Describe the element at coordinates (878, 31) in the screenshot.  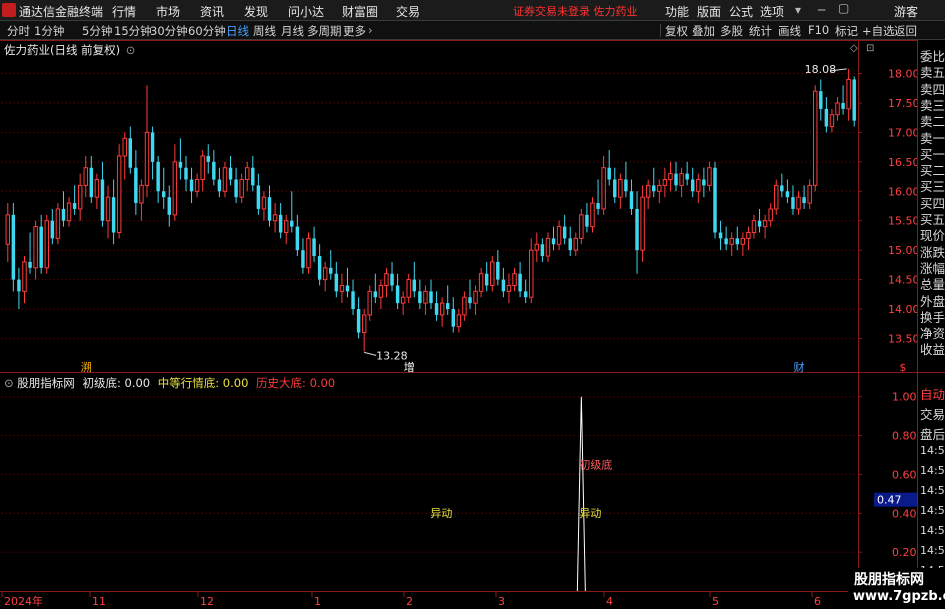
I see `btn-add-watchlist: +自选` at that location.